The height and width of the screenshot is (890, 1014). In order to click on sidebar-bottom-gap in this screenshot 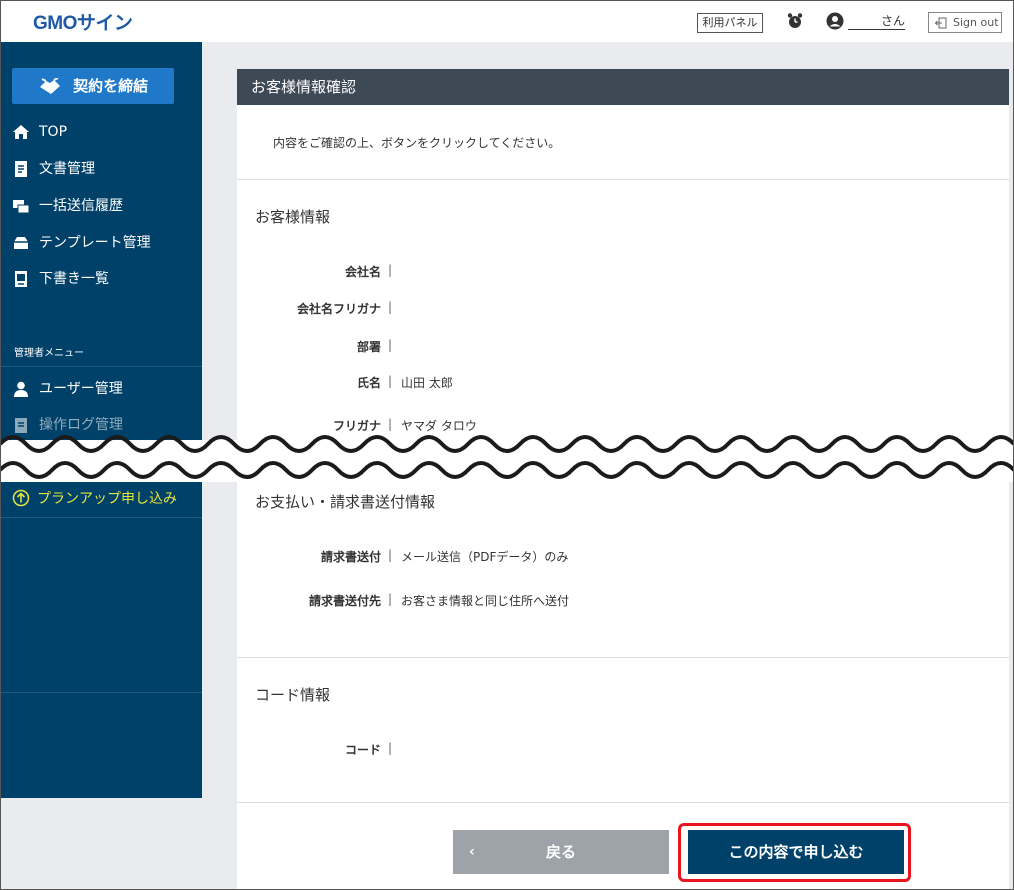, I will do `click(101, 844)`.